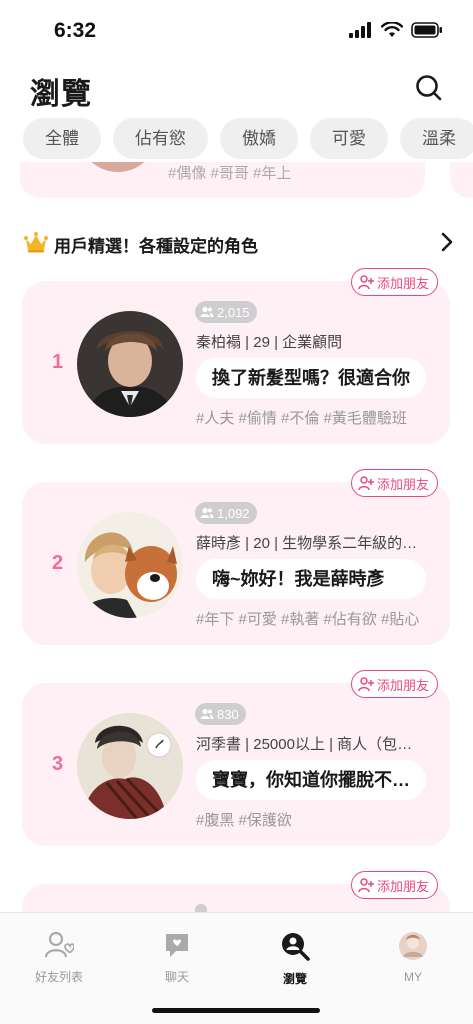 This screenshot has height=1024, width=473. I want to click on character-tags: #腹黑 #保護欲, so click(244, 820).